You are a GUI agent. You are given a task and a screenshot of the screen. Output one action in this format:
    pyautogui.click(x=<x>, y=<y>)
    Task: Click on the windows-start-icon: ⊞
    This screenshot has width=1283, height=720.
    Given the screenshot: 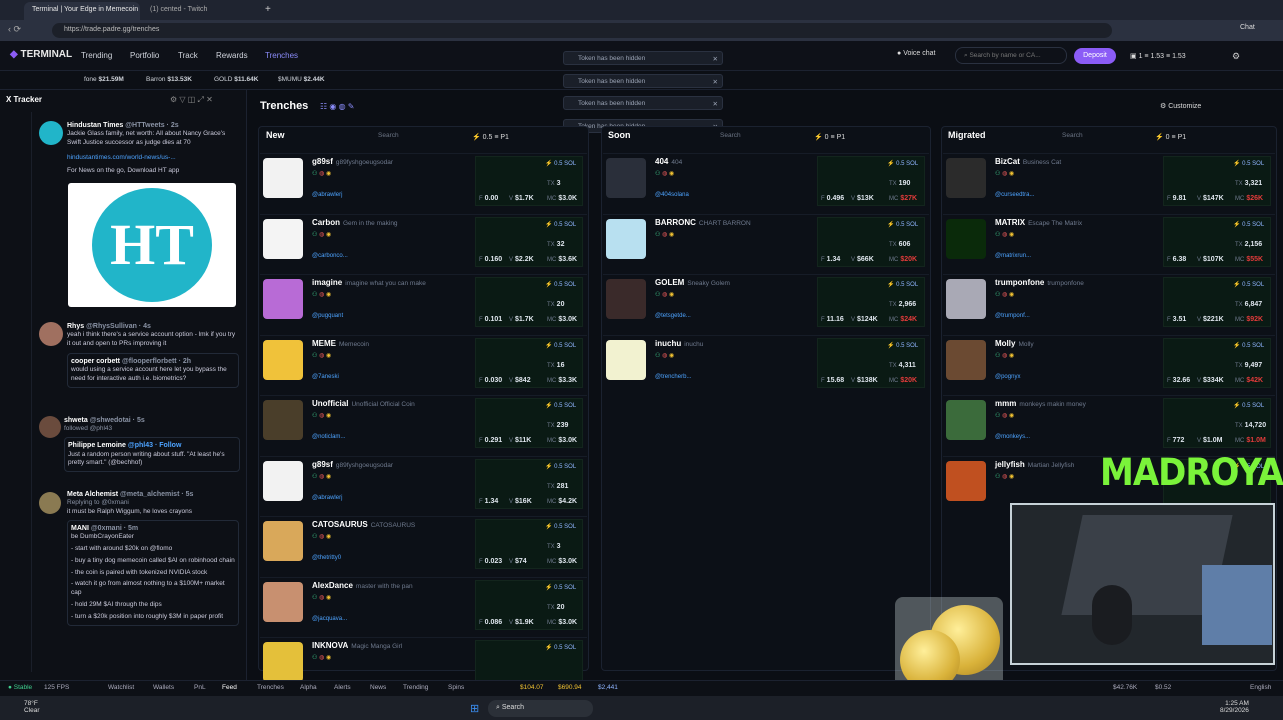 What is the action you would take?
    pyautogui.click(x=474, y=708)
    